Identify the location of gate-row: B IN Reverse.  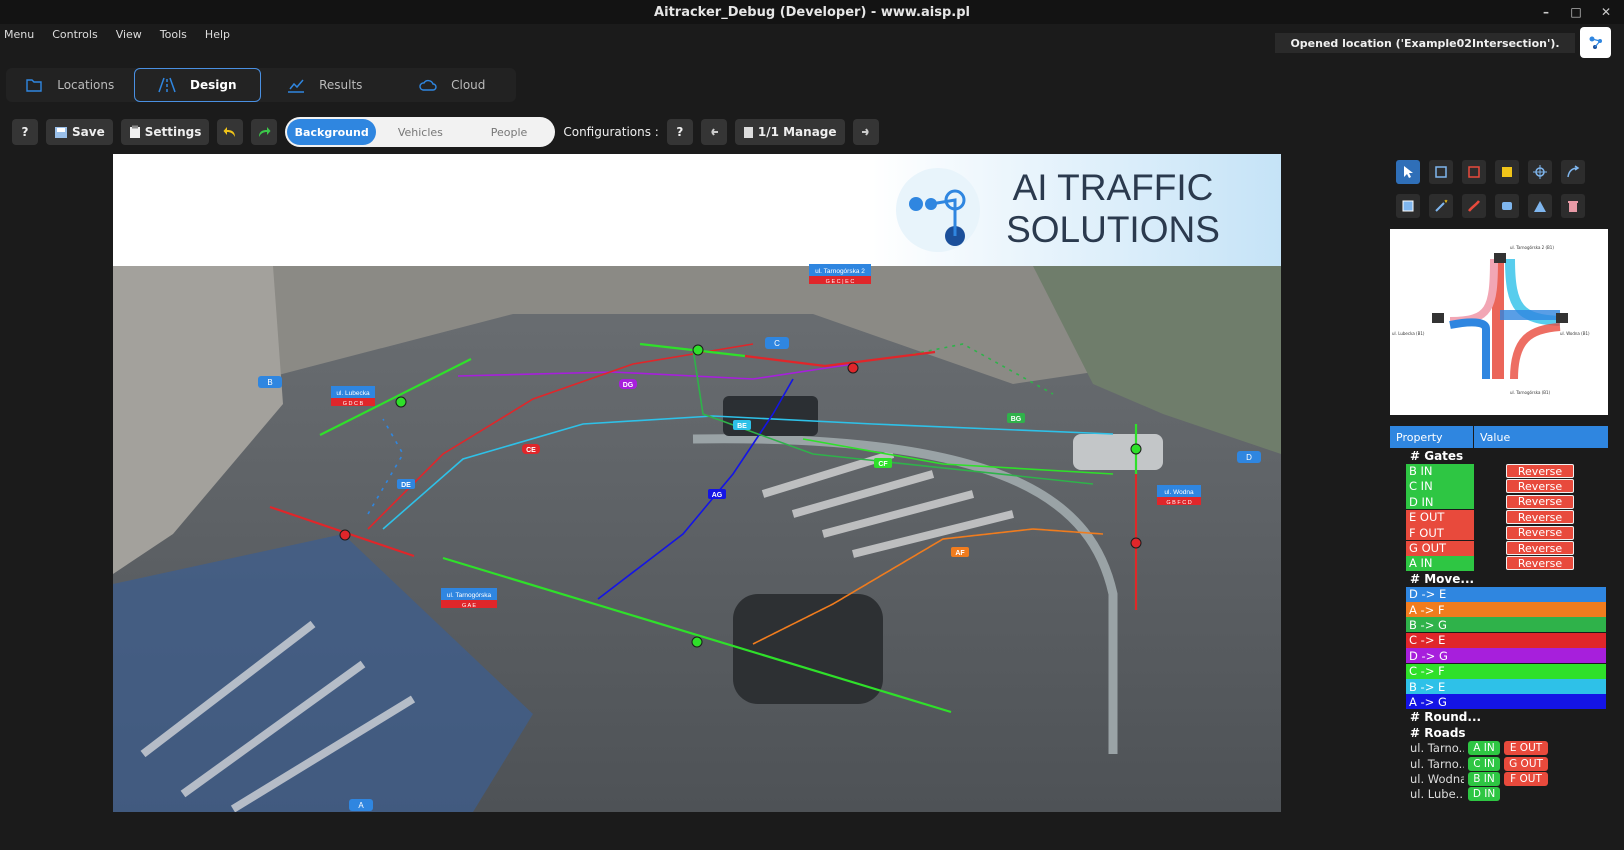
(1499, 471).